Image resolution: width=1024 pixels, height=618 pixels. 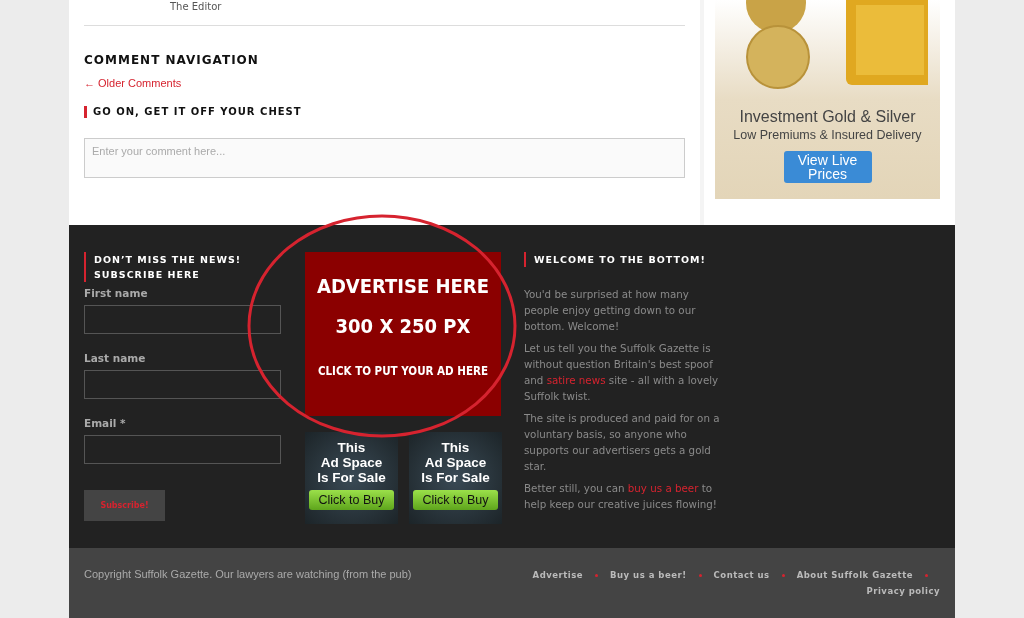 What do you see at coordinates (621, 496) in the screenshot?
I see `paragraph: Better still, you can buy us a beer to help keep our creative juices flowing!` at bounding box center [621, 496].